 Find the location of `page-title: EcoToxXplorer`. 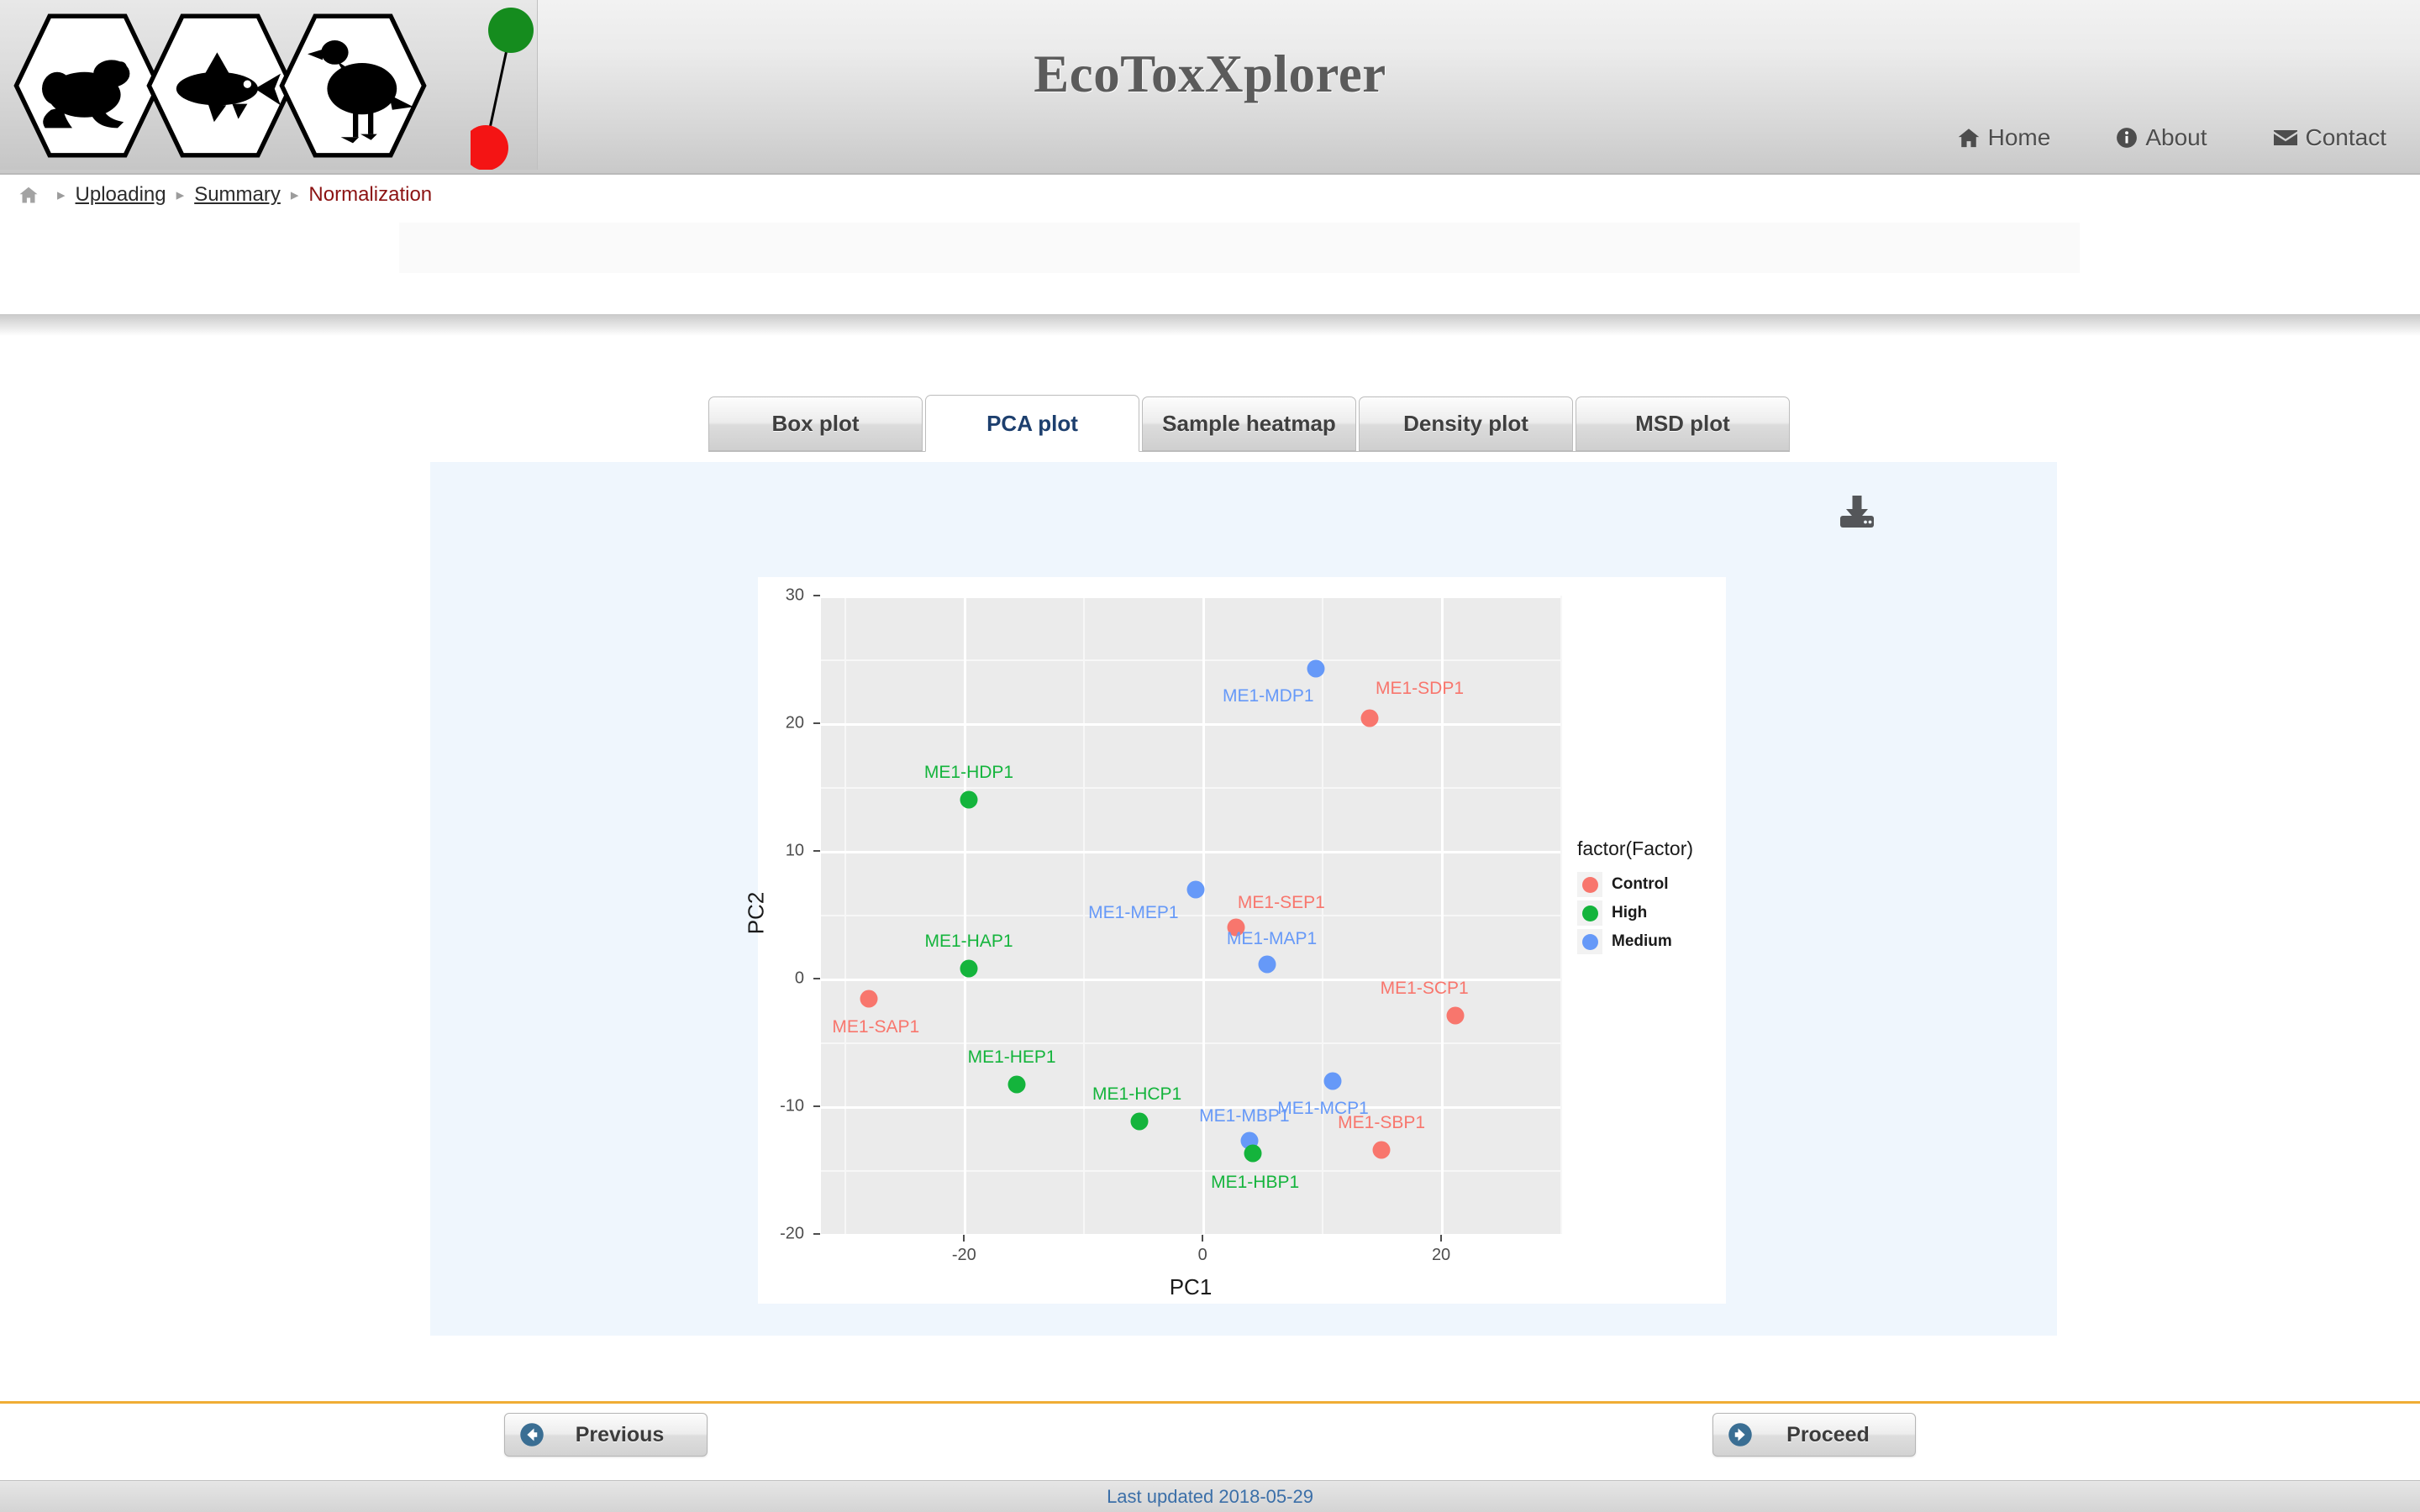

page-title: EcoToxXplorer is located at coordinates (1210, 74).